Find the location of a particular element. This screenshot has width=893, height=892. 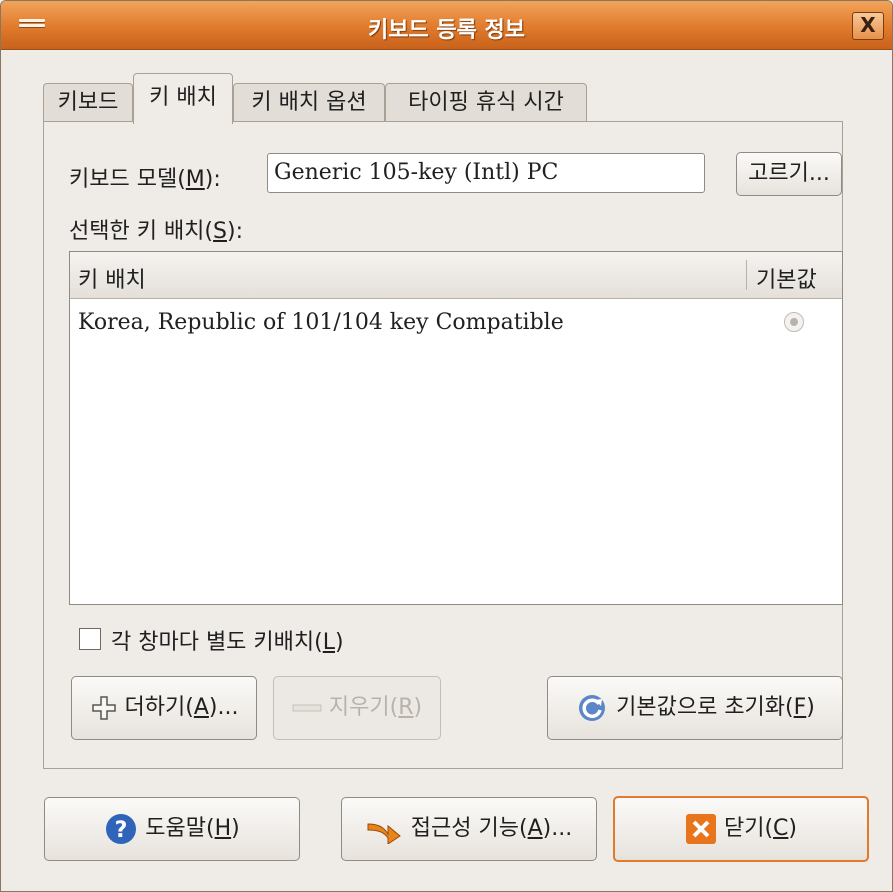

window-title: 키보드 등록 정보 is located at coordinates (446, 30).